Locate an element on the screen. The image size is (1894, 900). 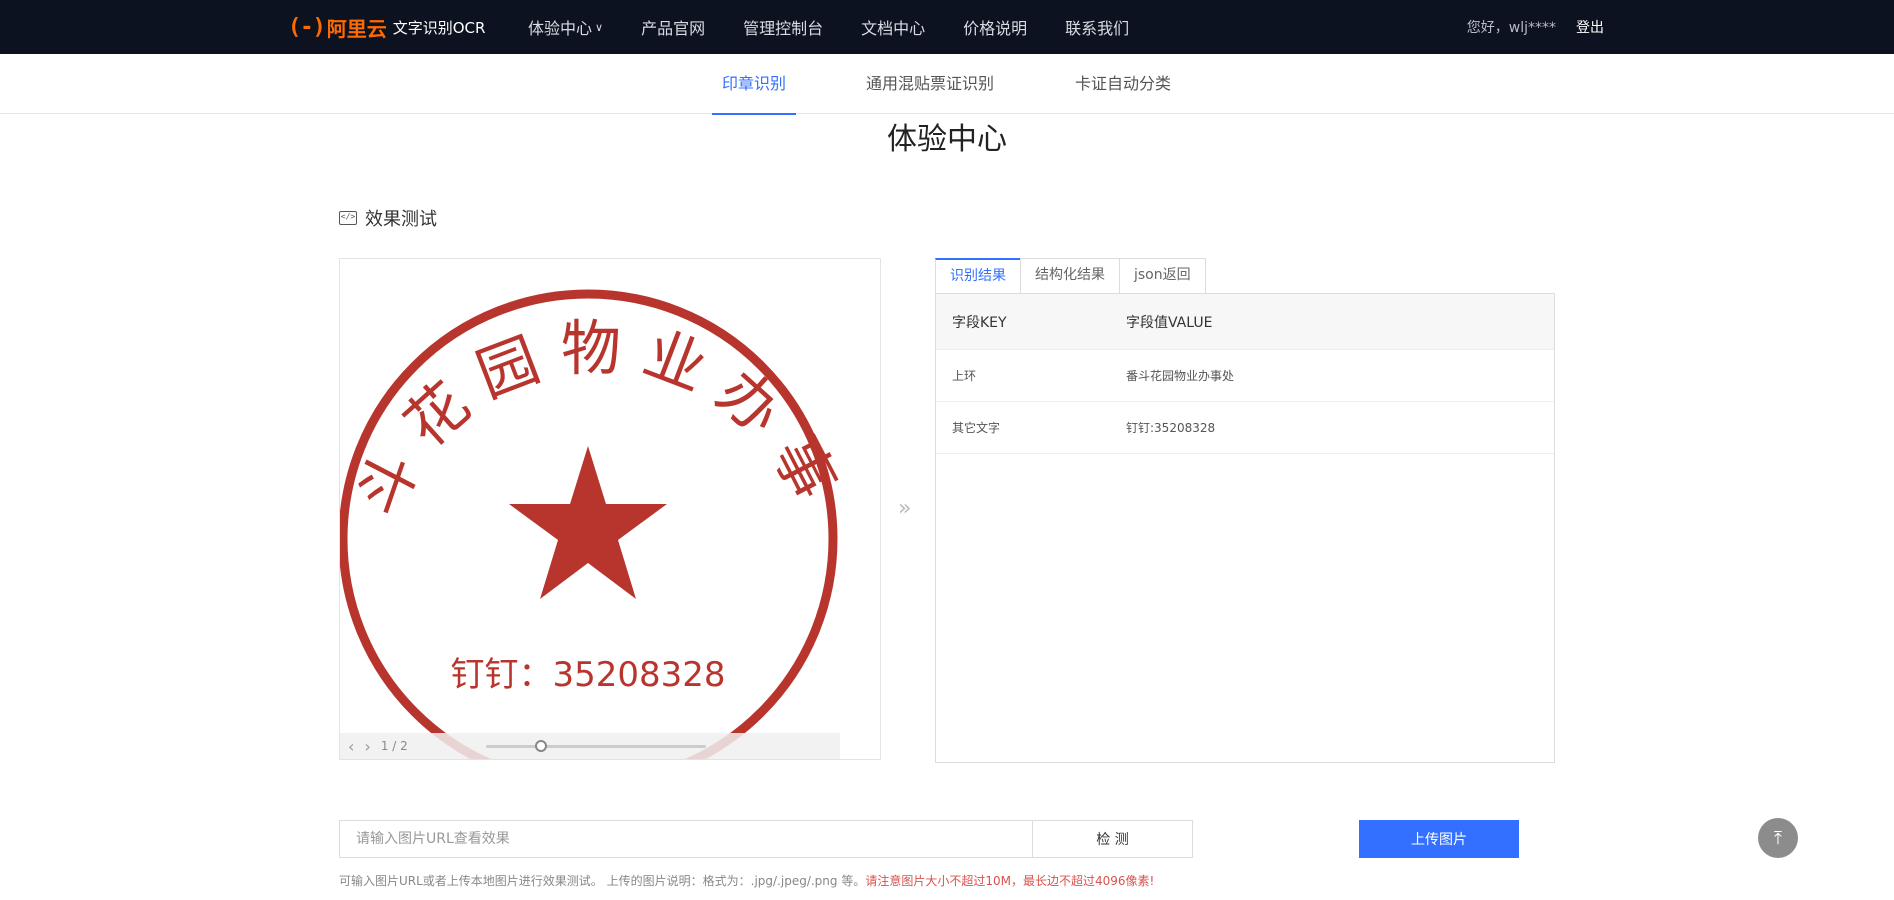
prev-arrow-icon: ‹ is located at coordinates (351, 746).